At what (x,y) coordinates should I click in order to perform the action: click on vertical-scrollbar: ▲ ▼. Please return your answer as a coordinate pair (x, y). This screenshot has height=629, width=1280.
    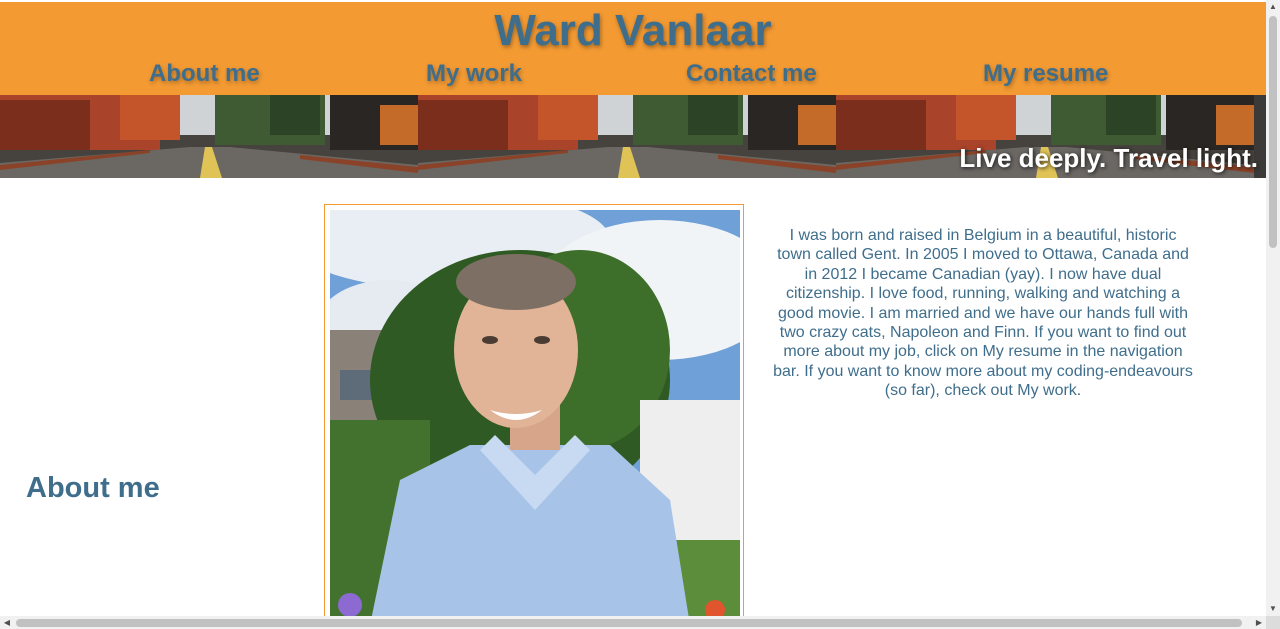
    Looking at the image, I should click on (1273, 308).